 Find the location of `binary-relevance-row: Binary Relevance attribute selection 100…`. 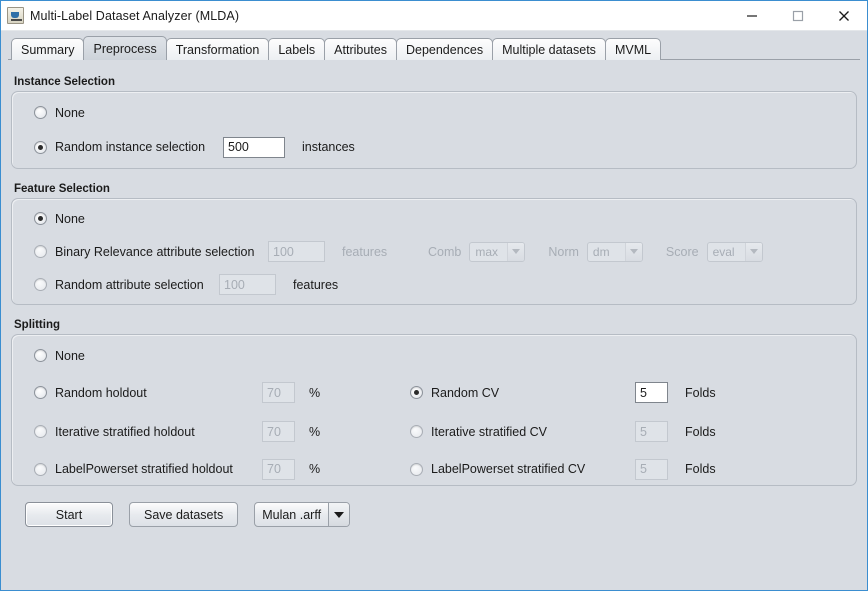

binary-relevance-row: Binary Relevance attribute selection 100… is located at coordinates (434, 251).